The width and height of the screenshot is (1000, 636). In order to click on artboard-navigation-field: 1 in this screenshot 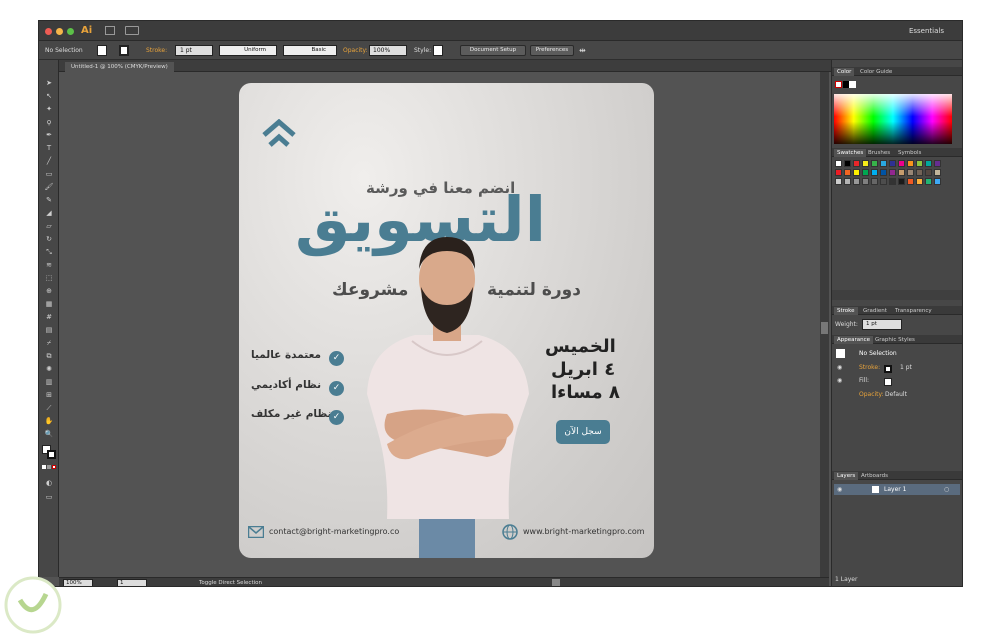, I will do `click(132, 582)`.